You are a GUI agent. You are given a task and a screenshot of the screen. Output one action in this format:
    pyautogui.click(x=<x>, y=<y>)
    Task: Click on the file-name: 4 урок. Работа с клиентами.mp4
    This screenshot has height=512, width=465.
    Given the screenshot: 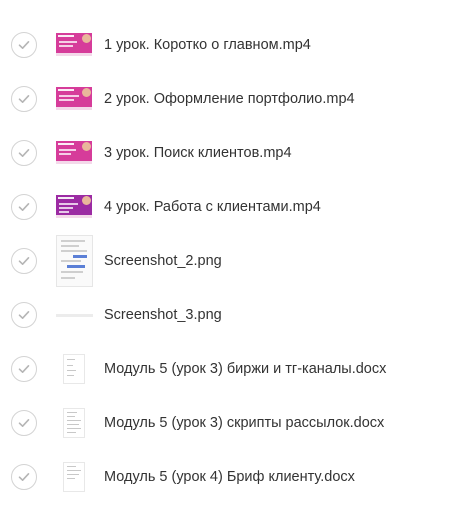 What is the action you would take?
    pyautogui.click(x=212, y=207)
    